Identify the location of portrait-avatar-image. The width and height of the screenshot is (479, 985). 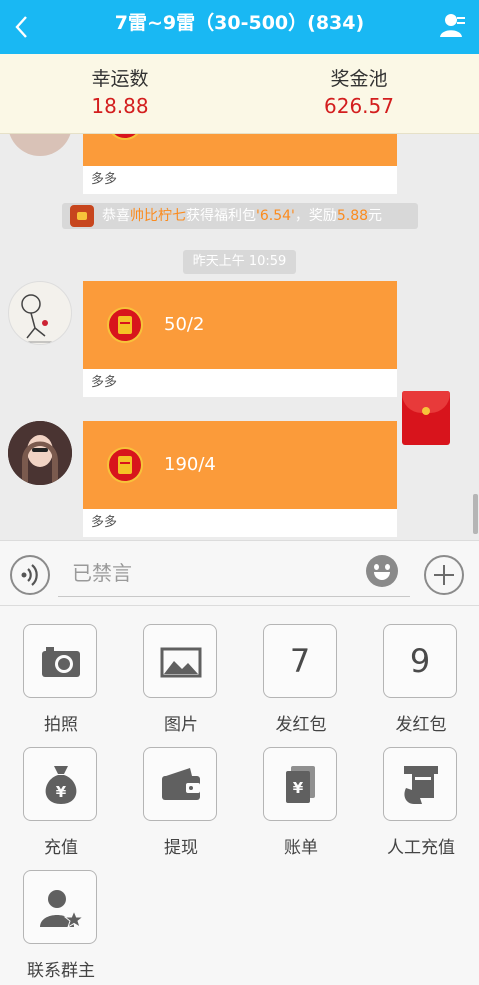
(40, 453).